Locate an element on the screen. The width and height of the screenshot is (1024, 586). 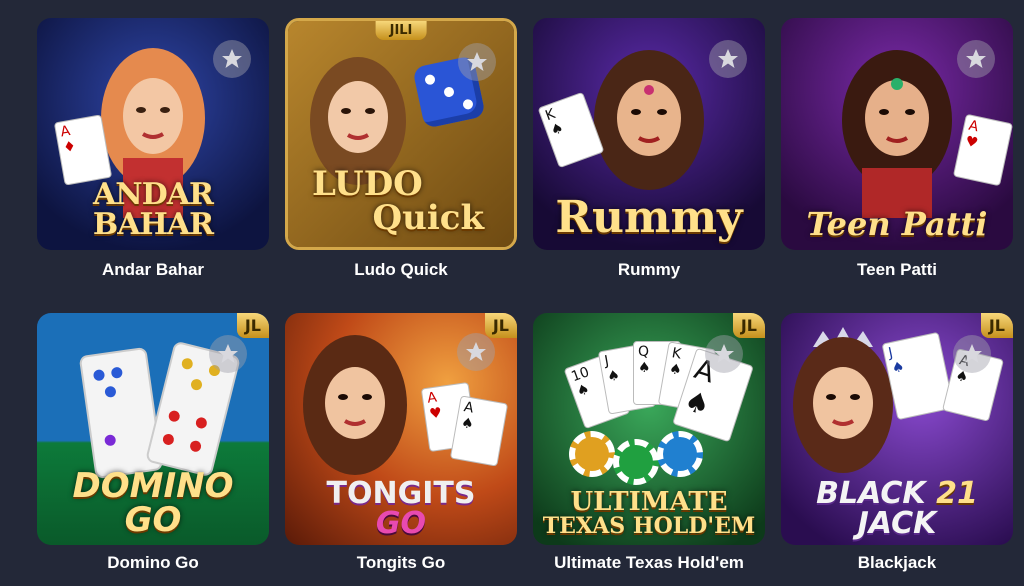
game-logo: Rummy is located at coordinates (649, 217).